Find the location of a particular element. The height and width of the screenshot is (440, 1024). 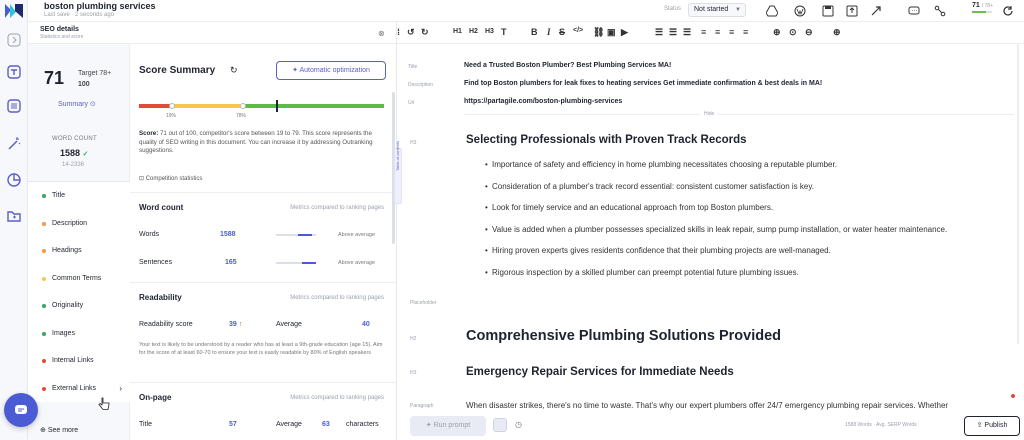

see-more-link: ⊕ See more is located at coordinates (59, 430).